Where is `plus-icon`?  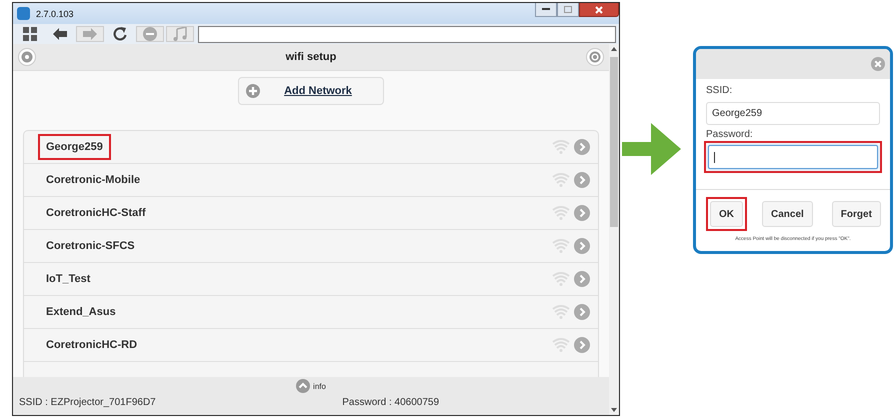
plus-icon is located at coordinates (253, 91).